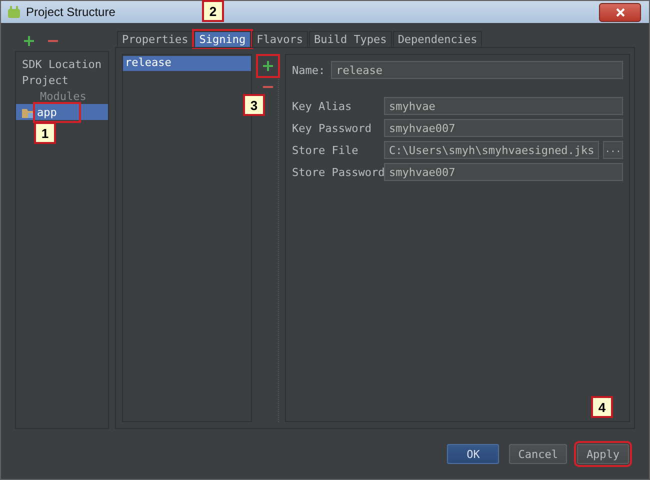 This screenshot has height=480, width=650. Describe the element at coordinates (45, 133) in the screenshot. I see `callout-badge: 1` at that location.